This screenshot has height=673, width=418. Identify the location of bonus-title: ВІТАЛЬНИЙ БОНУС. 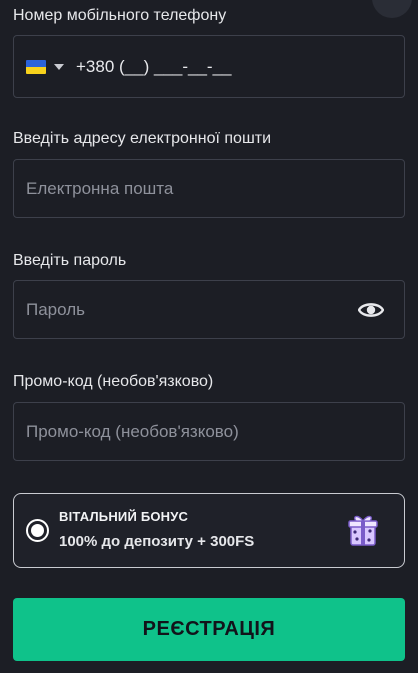
(124, 516).